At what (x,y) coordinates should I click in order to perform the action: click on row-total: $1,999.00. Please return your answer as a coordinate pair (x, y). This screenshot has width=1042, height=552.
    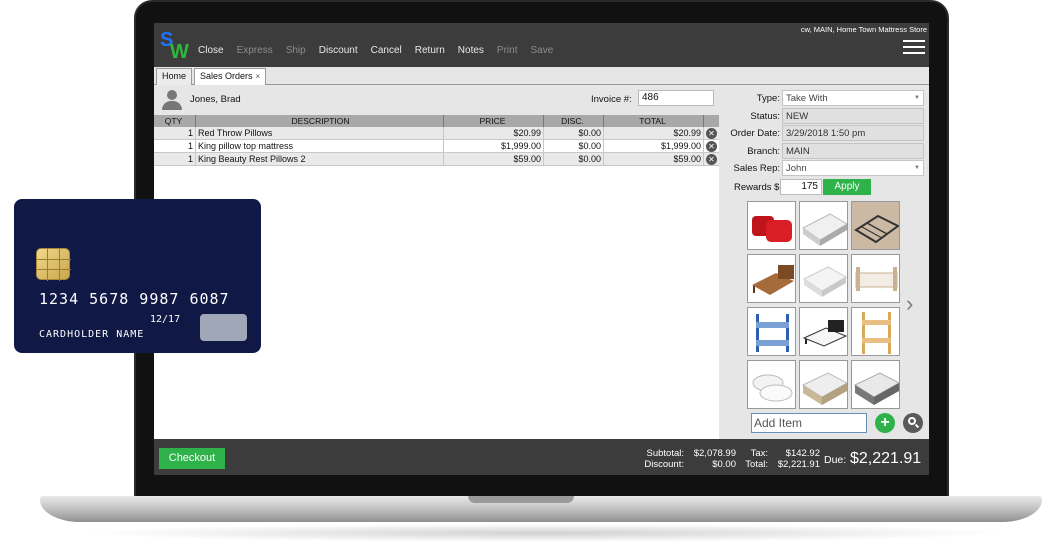
    Looking at the image, I should click on (654, 146).